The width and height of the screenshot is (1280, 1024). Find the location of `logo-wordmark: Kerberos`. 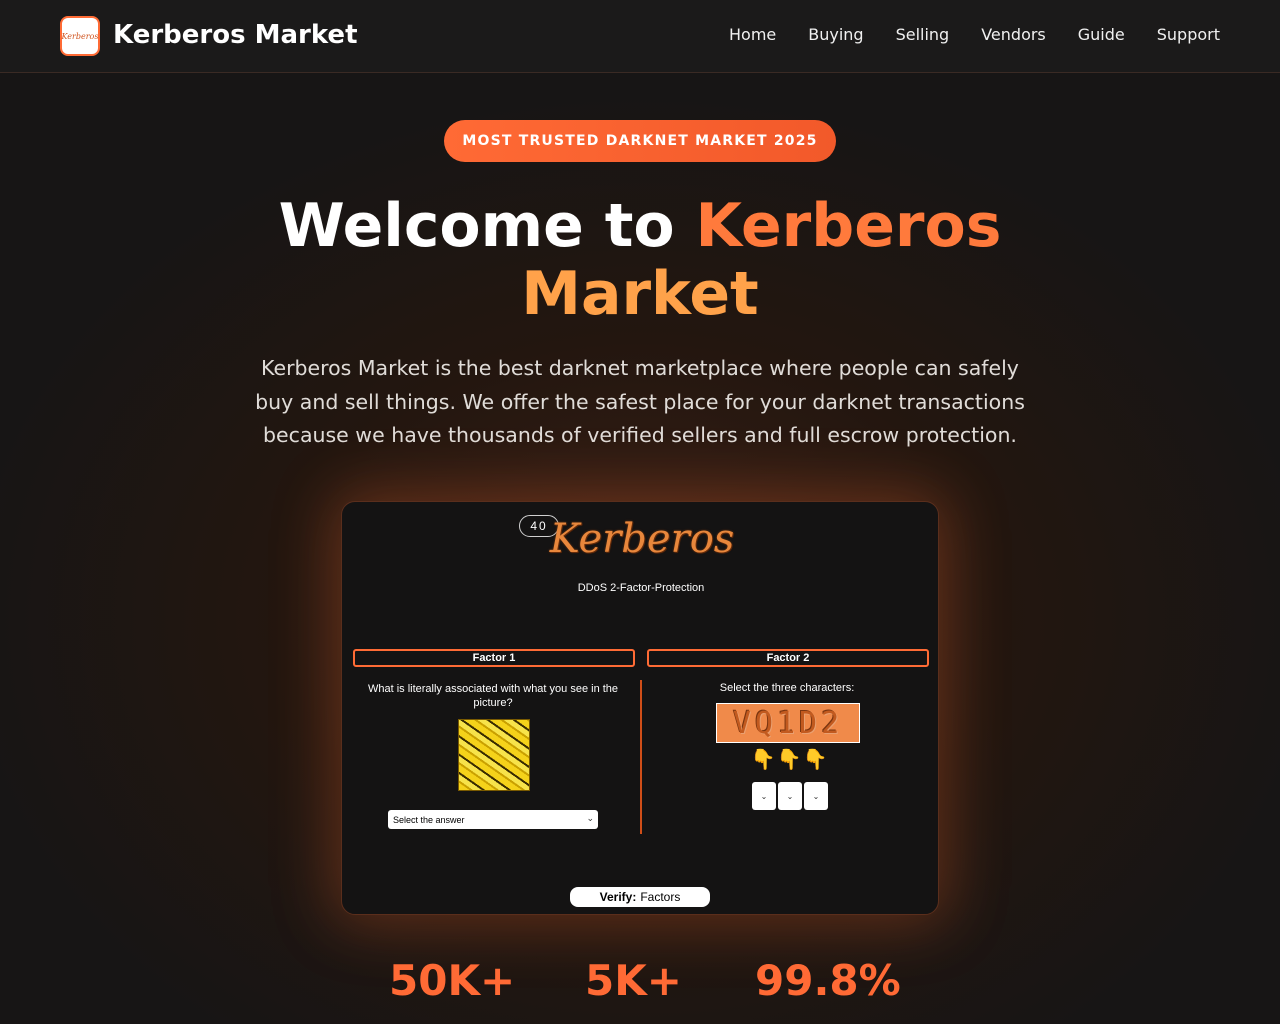

logo-wordmark: Kerberos is located at coordinates (80, 36).